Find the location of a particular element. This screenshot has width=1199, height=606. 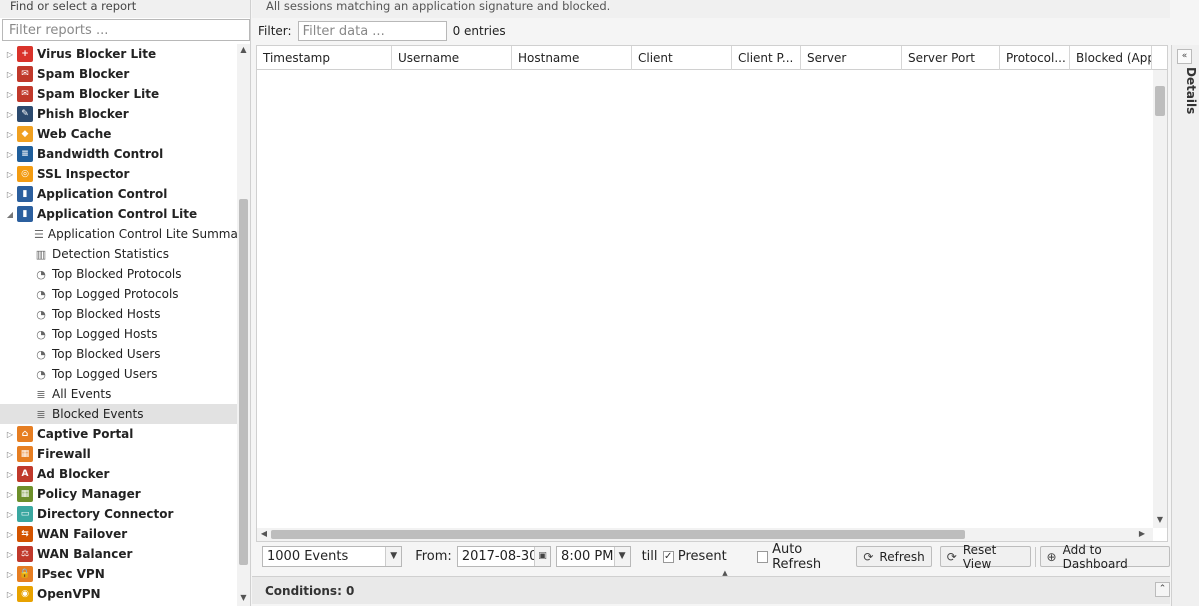

tree-item-label: Captive Portal is located at coordinates (85, 434).